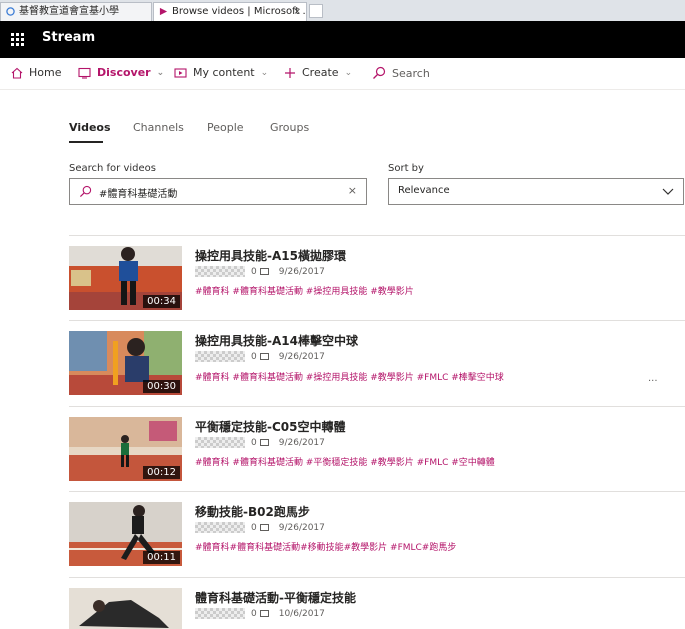 The image size is (685, 629). I want to click on tab-videos: Videos, so click(90, 127).